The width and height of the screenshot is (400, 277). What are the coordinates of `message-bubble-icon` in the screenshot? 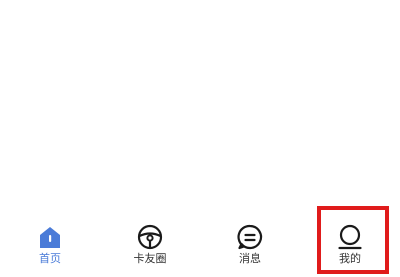 It's located at (250, 237).